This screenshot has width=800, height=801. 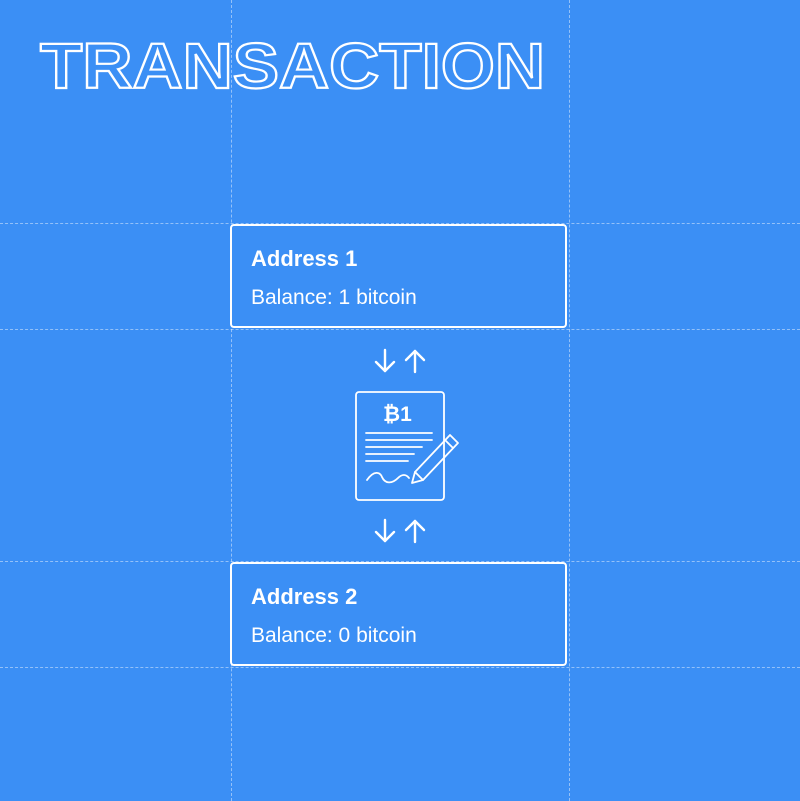 I want to click on address-card: Address 1 Balance: 1 bitcoin, so click(x=398, y=276).